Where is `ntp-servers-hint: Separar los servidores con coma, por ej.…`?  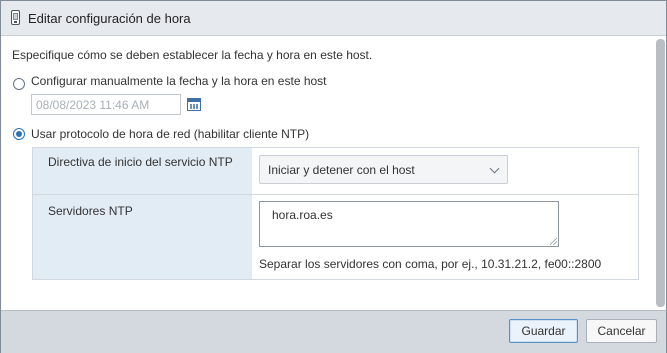
ntp-servers-hint: Separar los servidores con coma, por ej.… is located at coordinates (430, 264).